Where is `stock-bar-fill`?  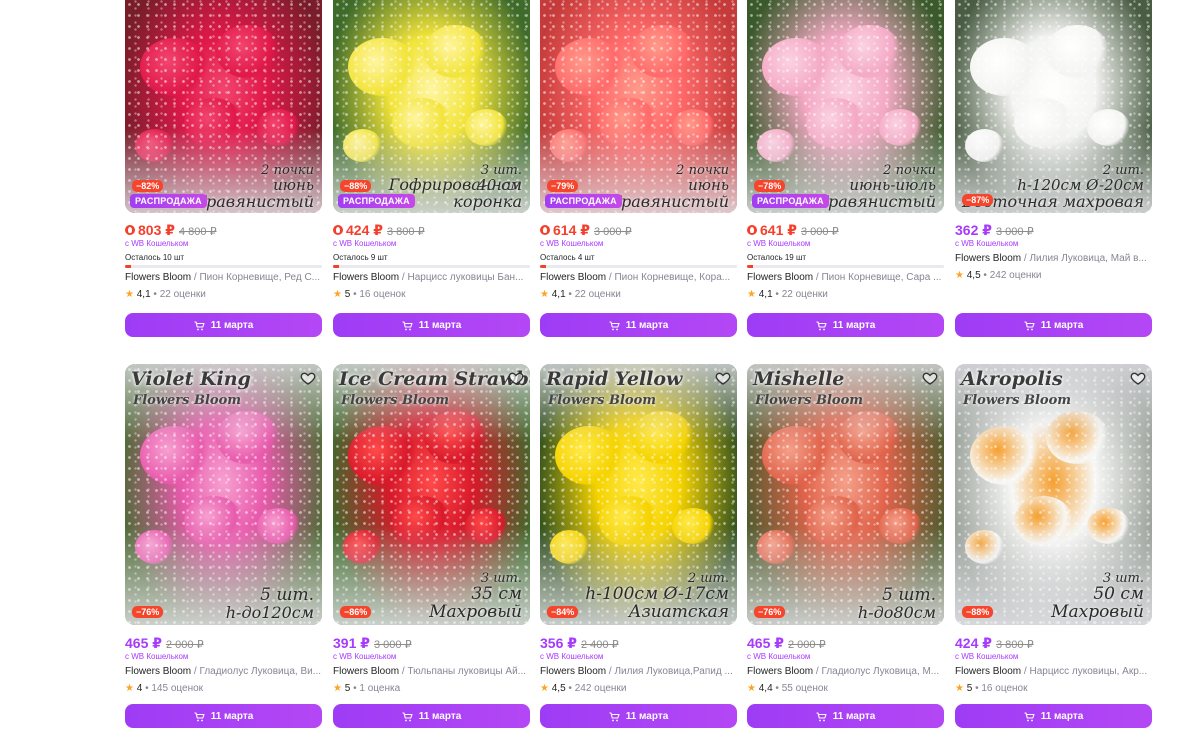
stock-bar-fill is located at coordinates (336, 266).